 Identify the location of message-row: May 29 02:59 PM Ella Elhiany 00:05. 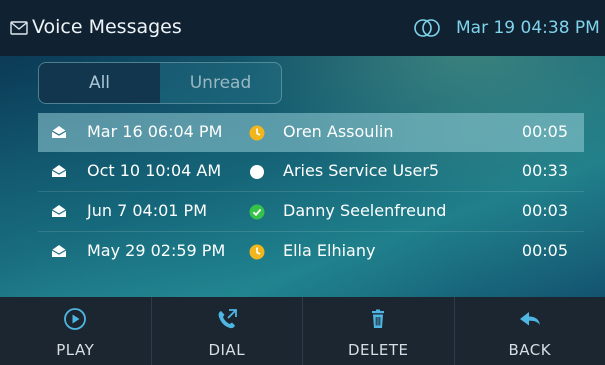
(311, 251).